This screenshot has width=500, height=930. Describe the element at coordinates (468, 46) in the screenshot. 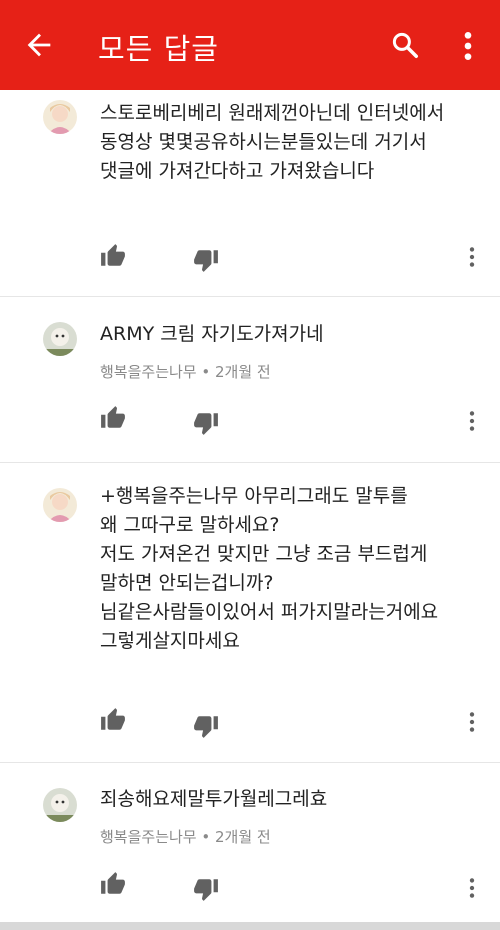

I see `more-vert-icon` at that location.